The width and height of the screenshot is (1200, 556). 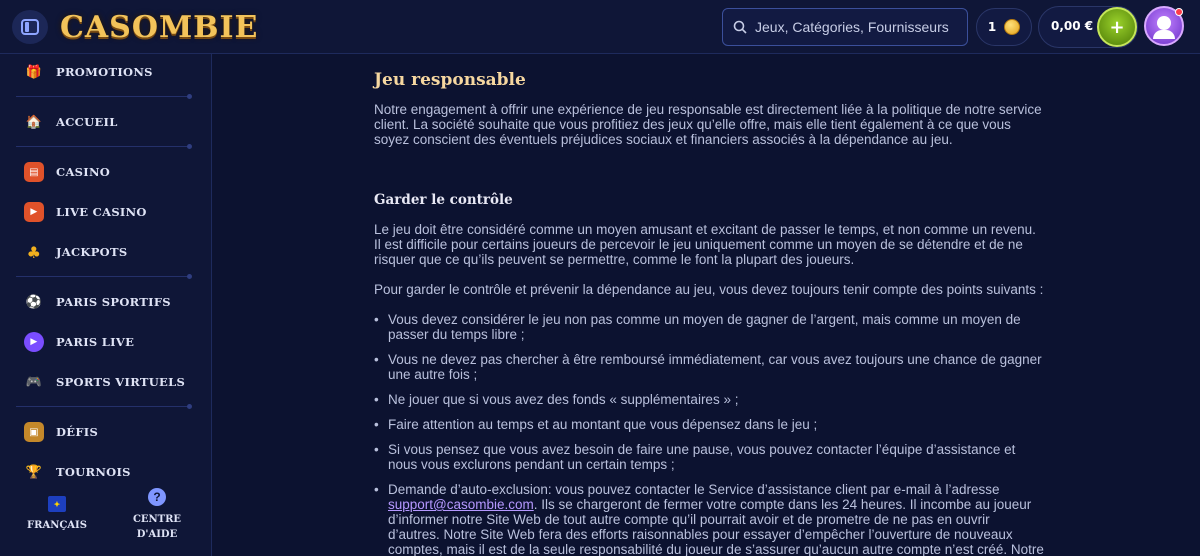 What do you see at coordinates (34, 342) in the screenshot?
I see `live-play-icon: ▶` at bounding box center [34, 342].